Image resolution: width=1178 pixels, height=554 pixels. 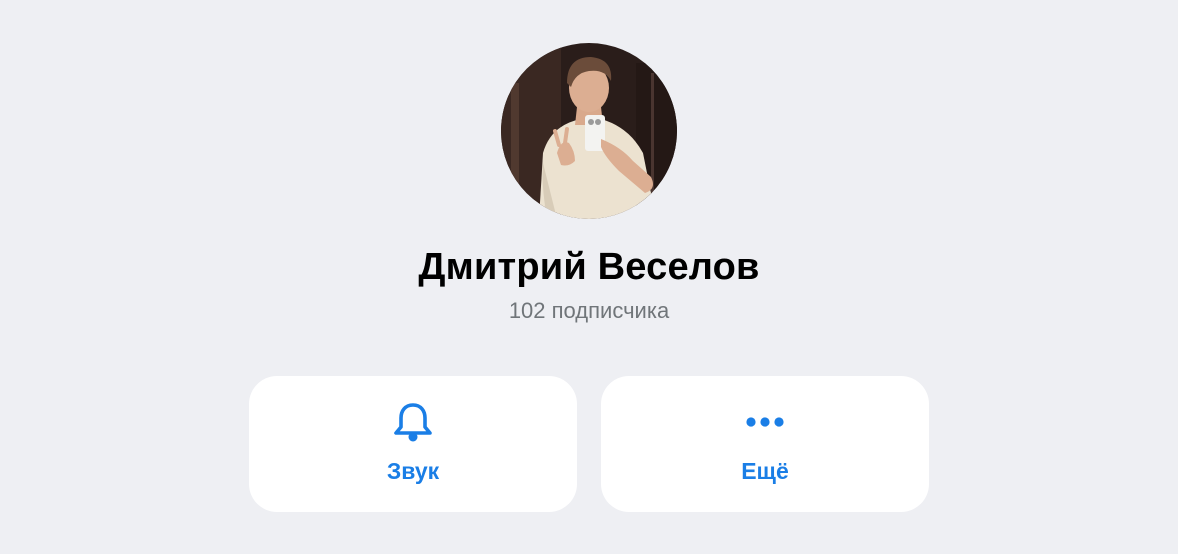 I want to click on sound-button: Звук, so click(x=413, y=444).